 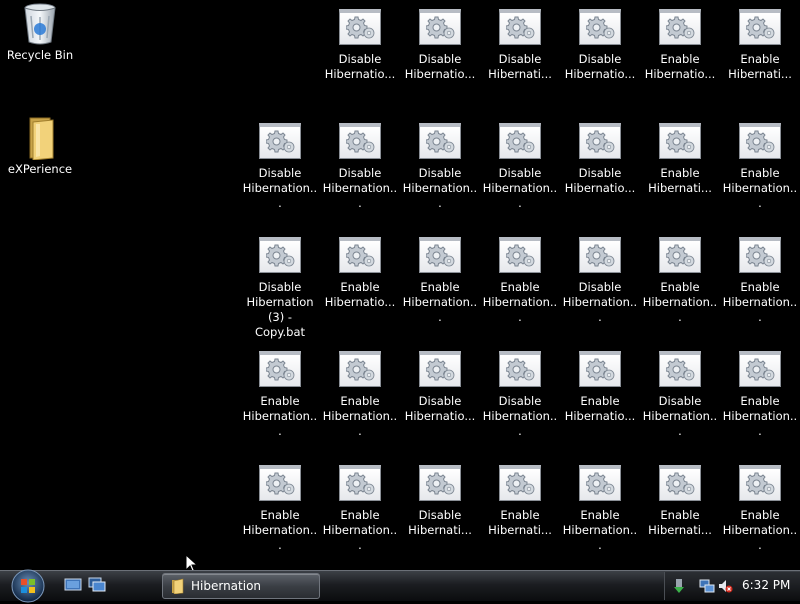 I want to click on taskbar-button-hibernation: Hibernation, so click(x=241, y=586).